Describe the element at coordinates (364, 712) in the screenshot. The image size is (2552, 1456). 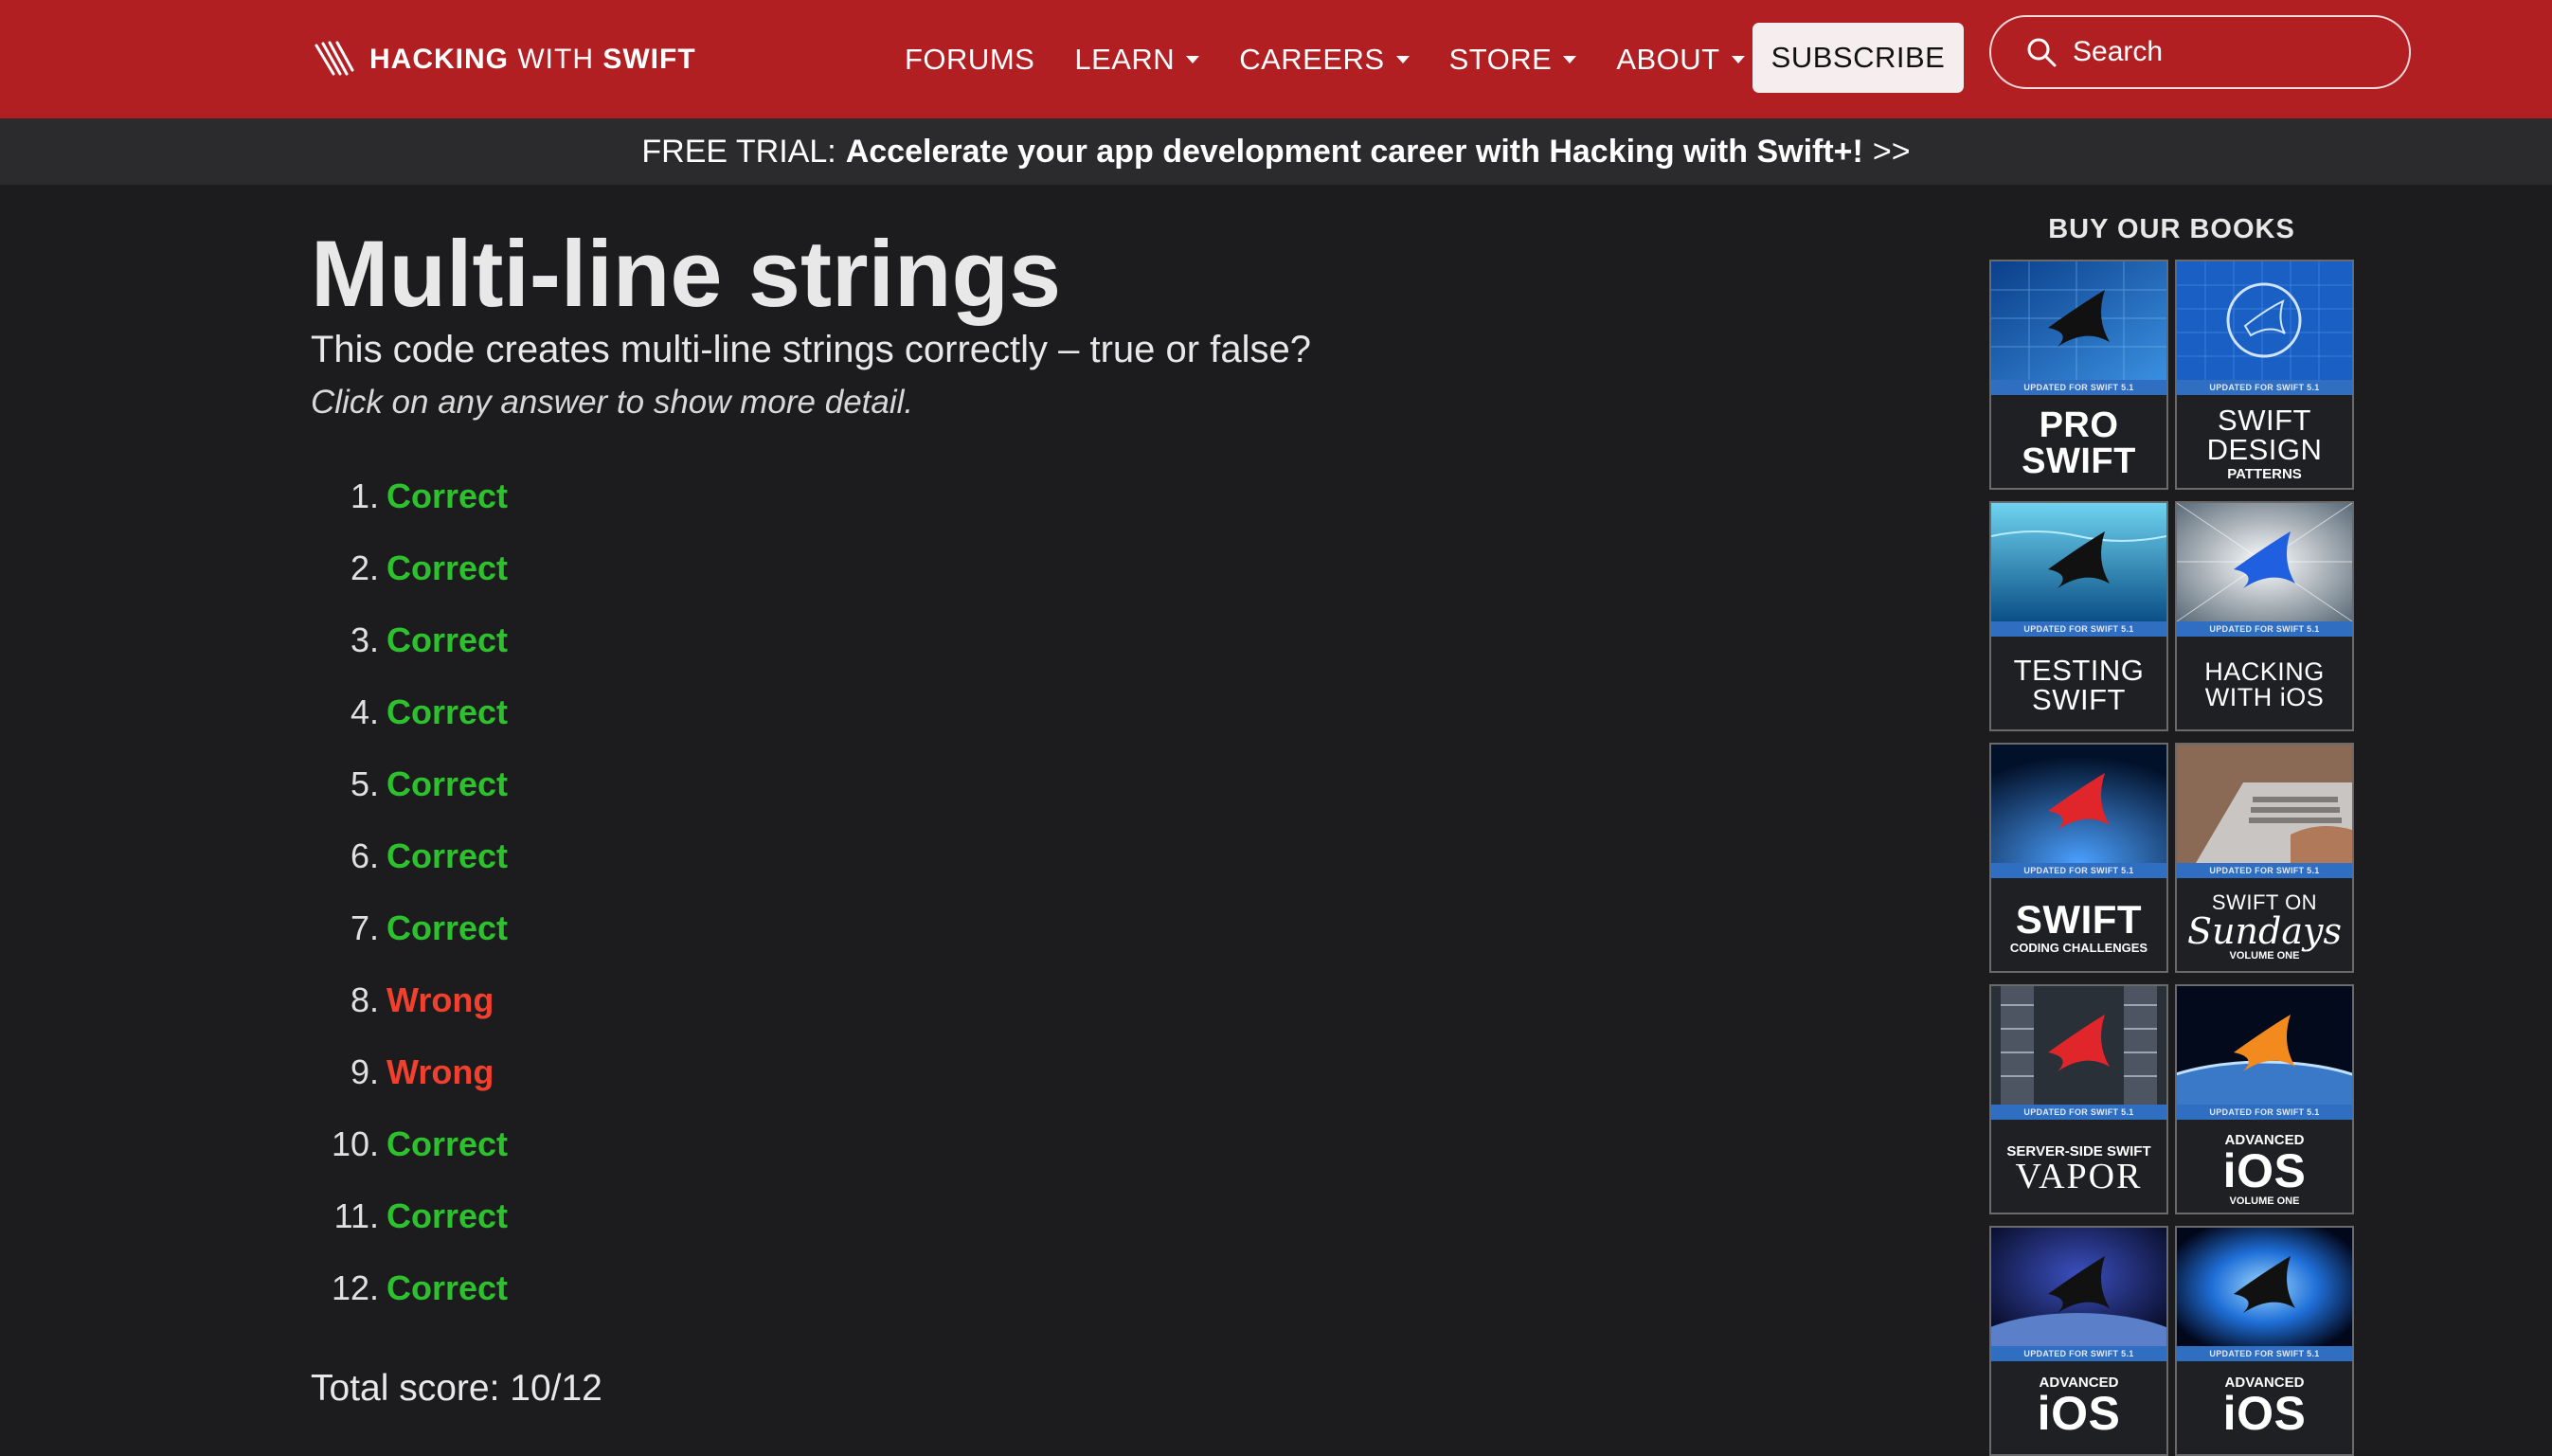
I see `answer-number: 4.` at that location.